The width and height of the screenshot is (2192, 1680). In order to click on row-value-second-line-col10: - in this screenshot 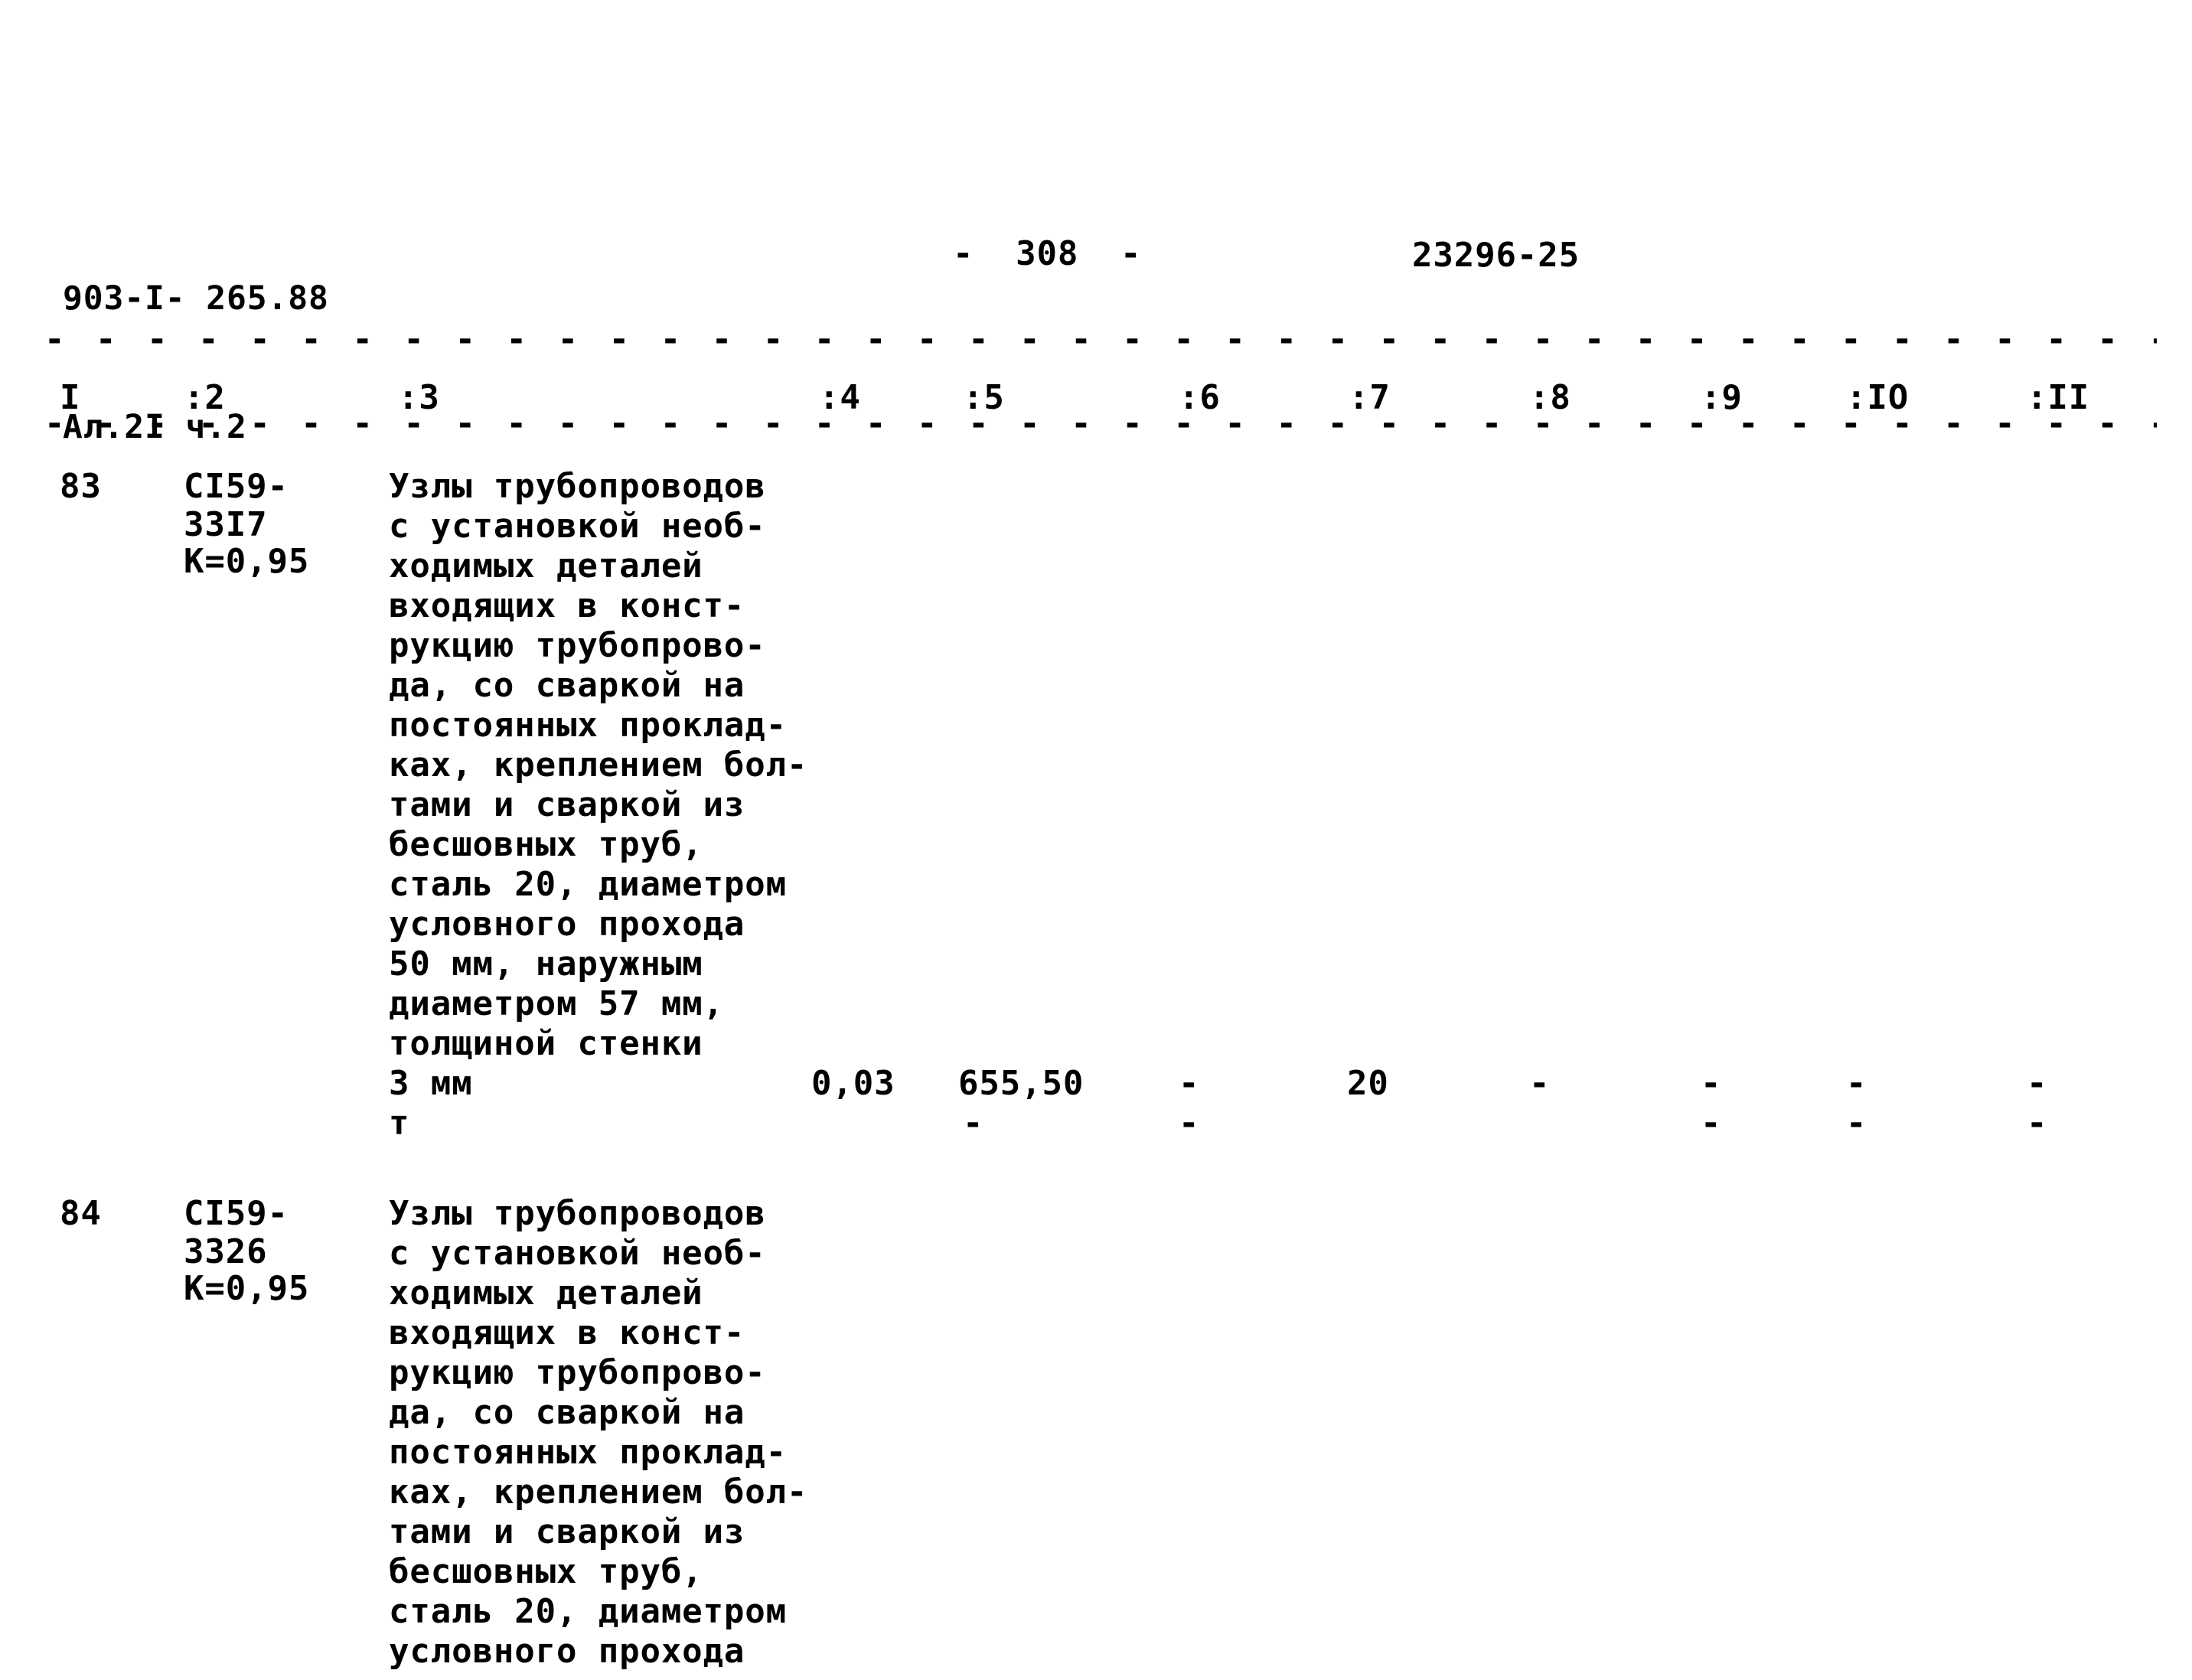, I will do `click(1857, 1123)`.